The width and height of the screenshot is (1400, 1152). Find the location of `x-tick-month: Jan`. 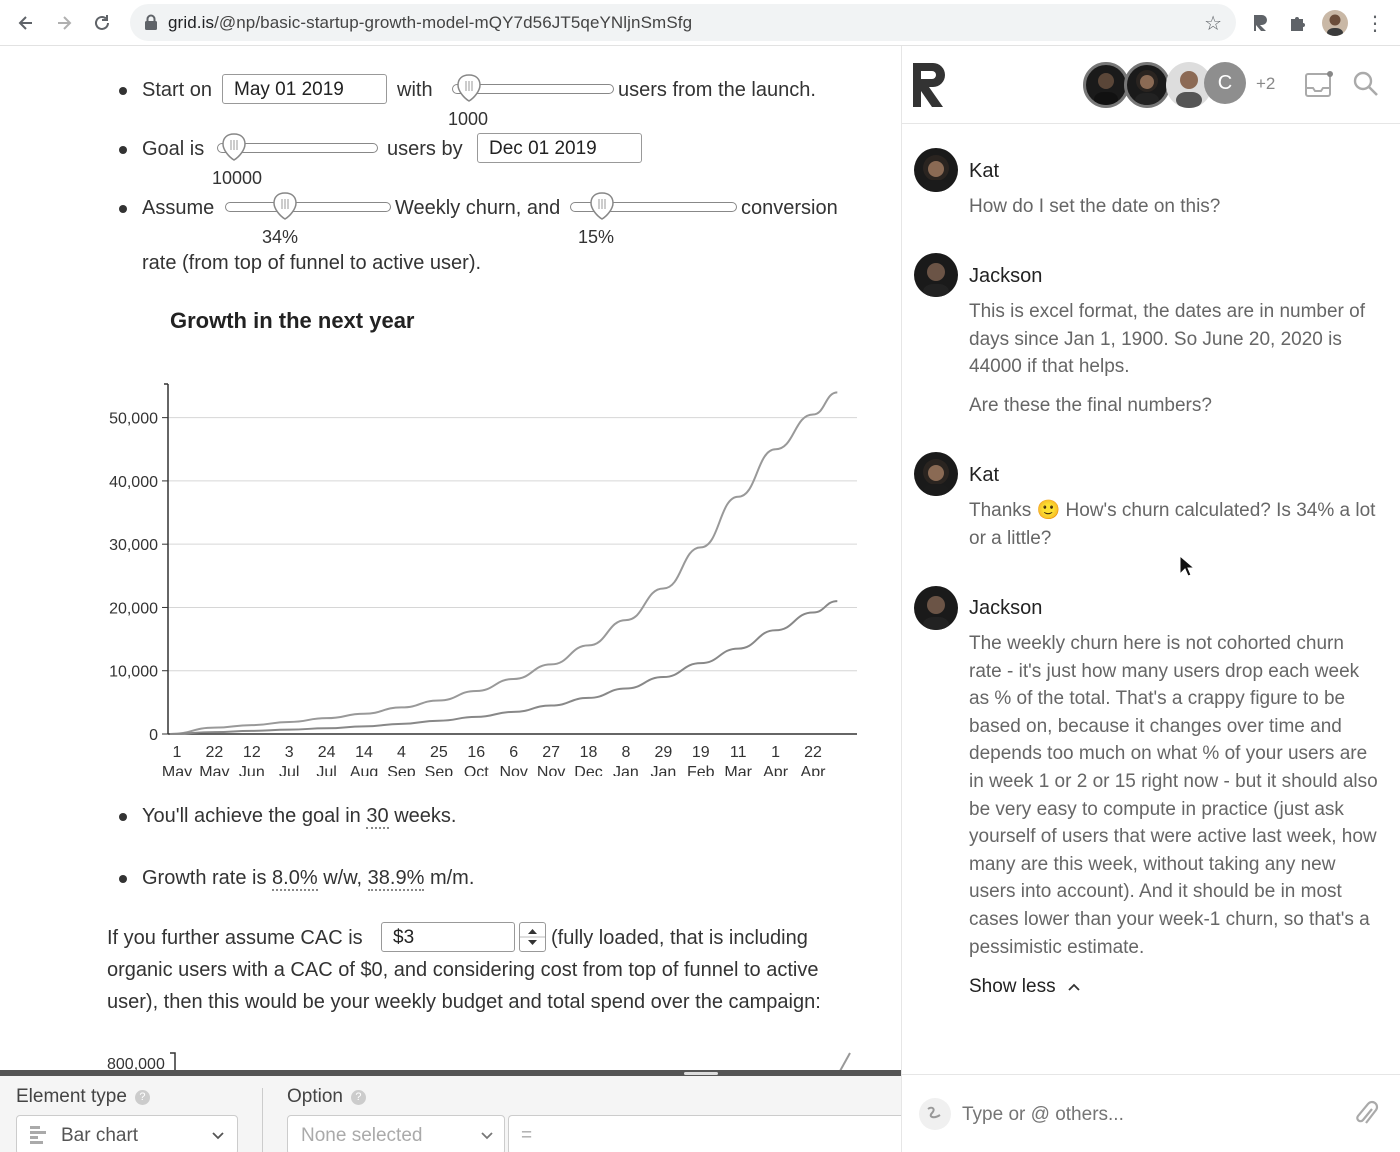

x-tick-month: Jan is located at coordinates (626, 770).